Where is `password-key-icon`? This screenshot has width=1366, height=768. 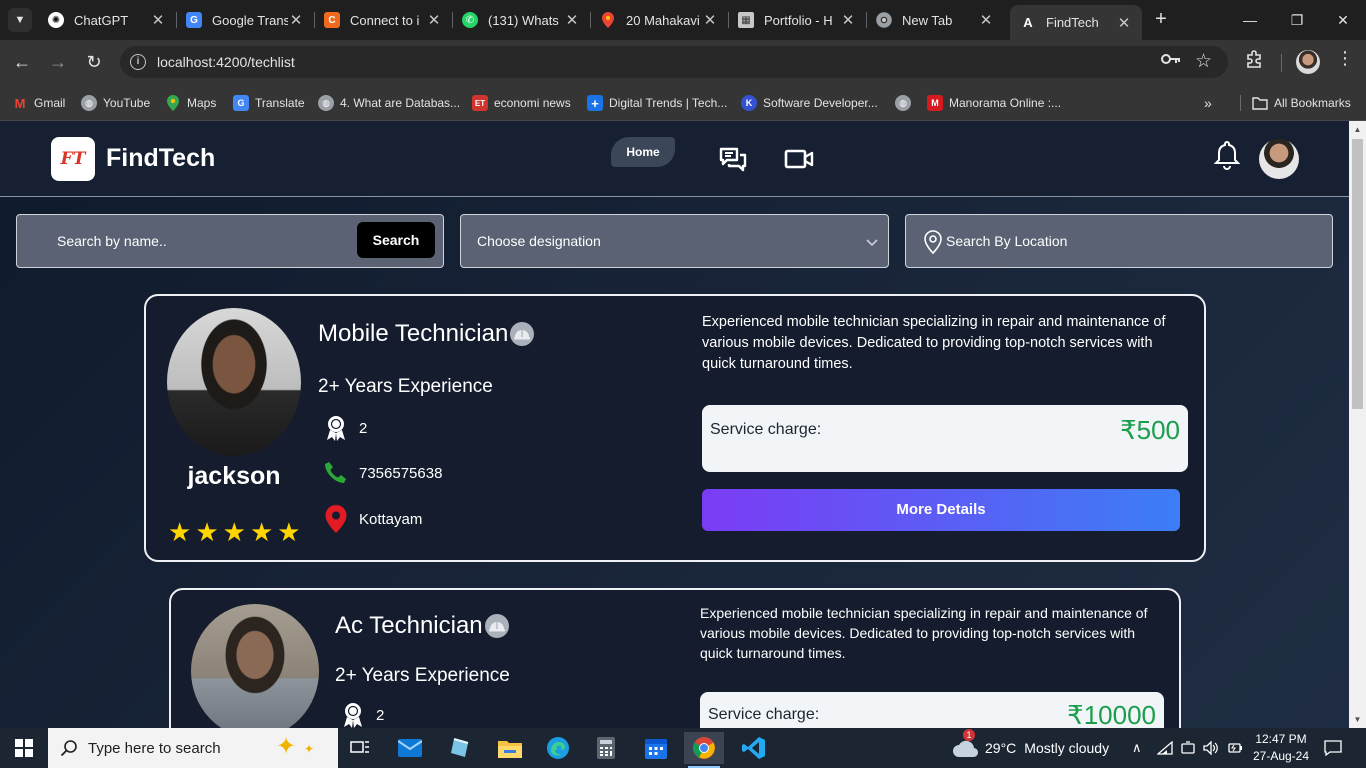 password-key-icon is located at coordinates (1171, 61).